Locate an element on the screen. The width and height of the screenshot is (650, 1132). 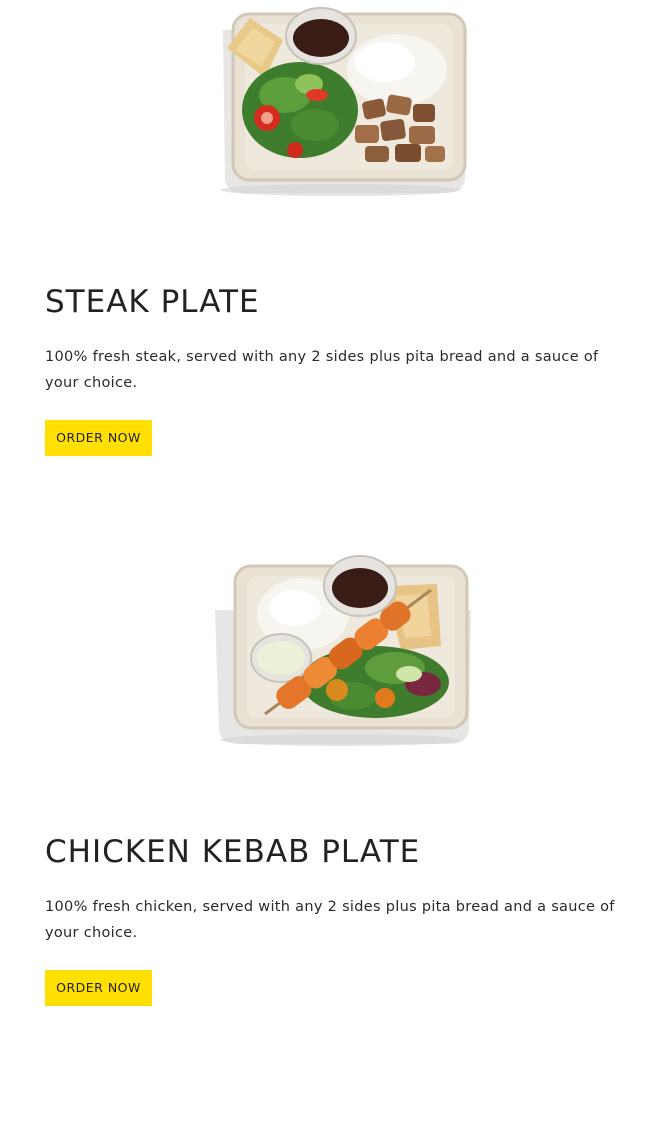
item-title: STEAK PLATE is located at coordinates (152, 302).